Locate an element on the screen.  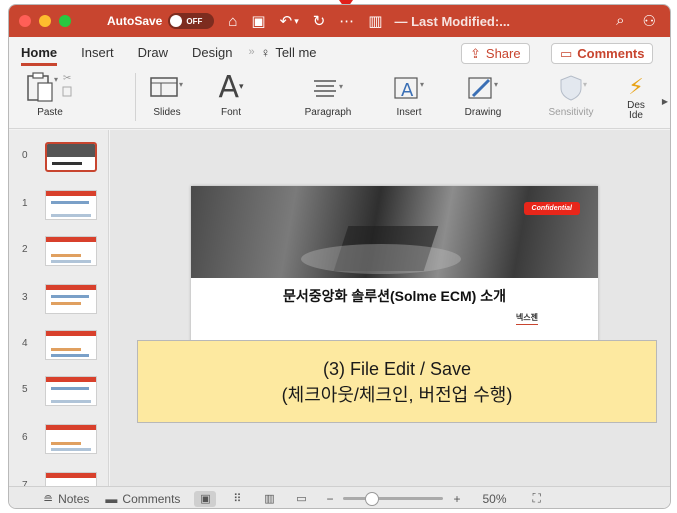
insert-button: A ▾ Insert is located at coordinates (409, 98).